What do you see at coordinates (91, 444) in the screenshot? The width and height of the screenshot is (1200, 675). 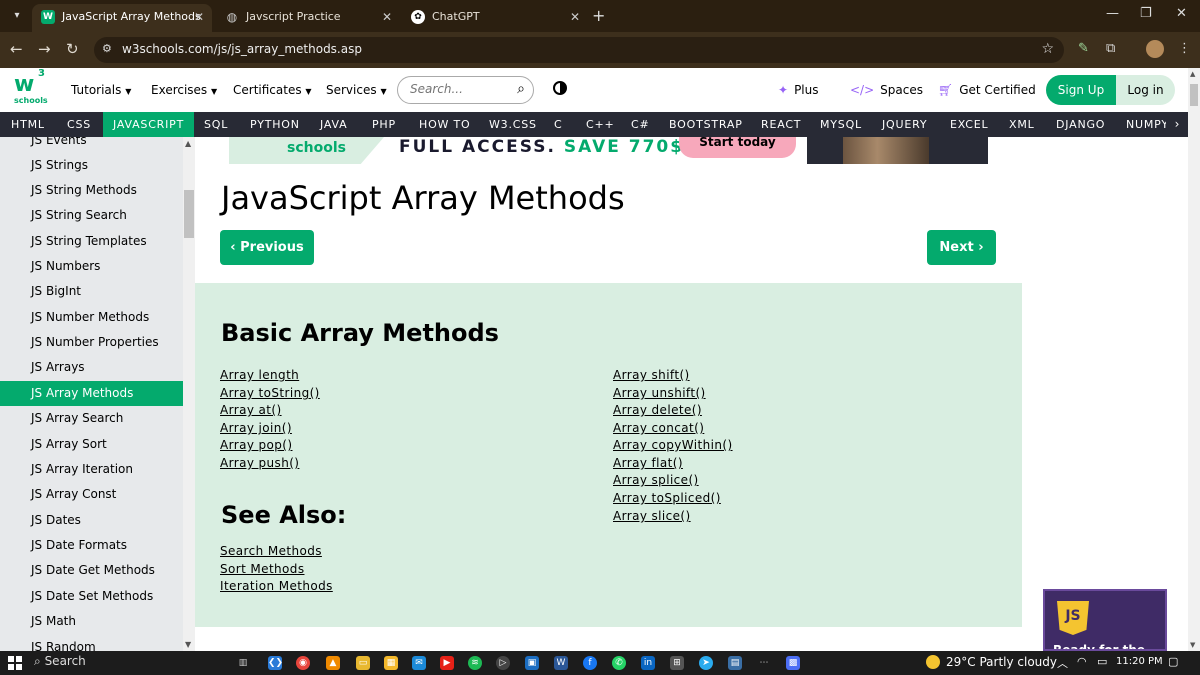 I see `sidebar-item-js-array-sort: JS Array Sort` at bounding box center [91, 444].